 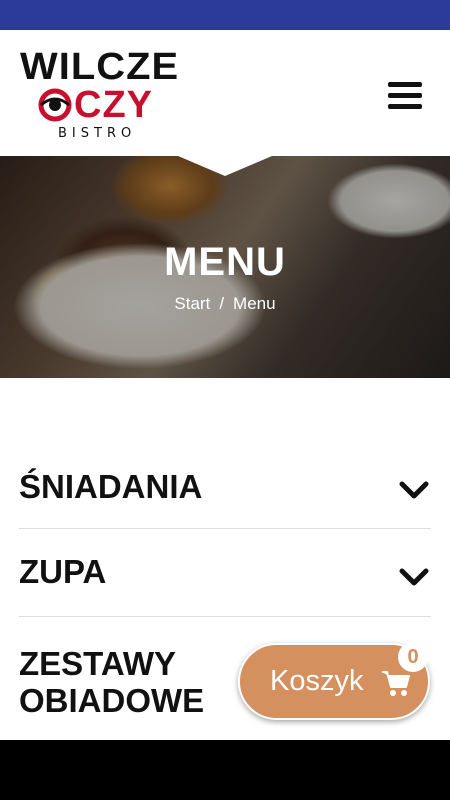 I want to click on menu-category-label: ZUPA, so click(x=63, y=571).